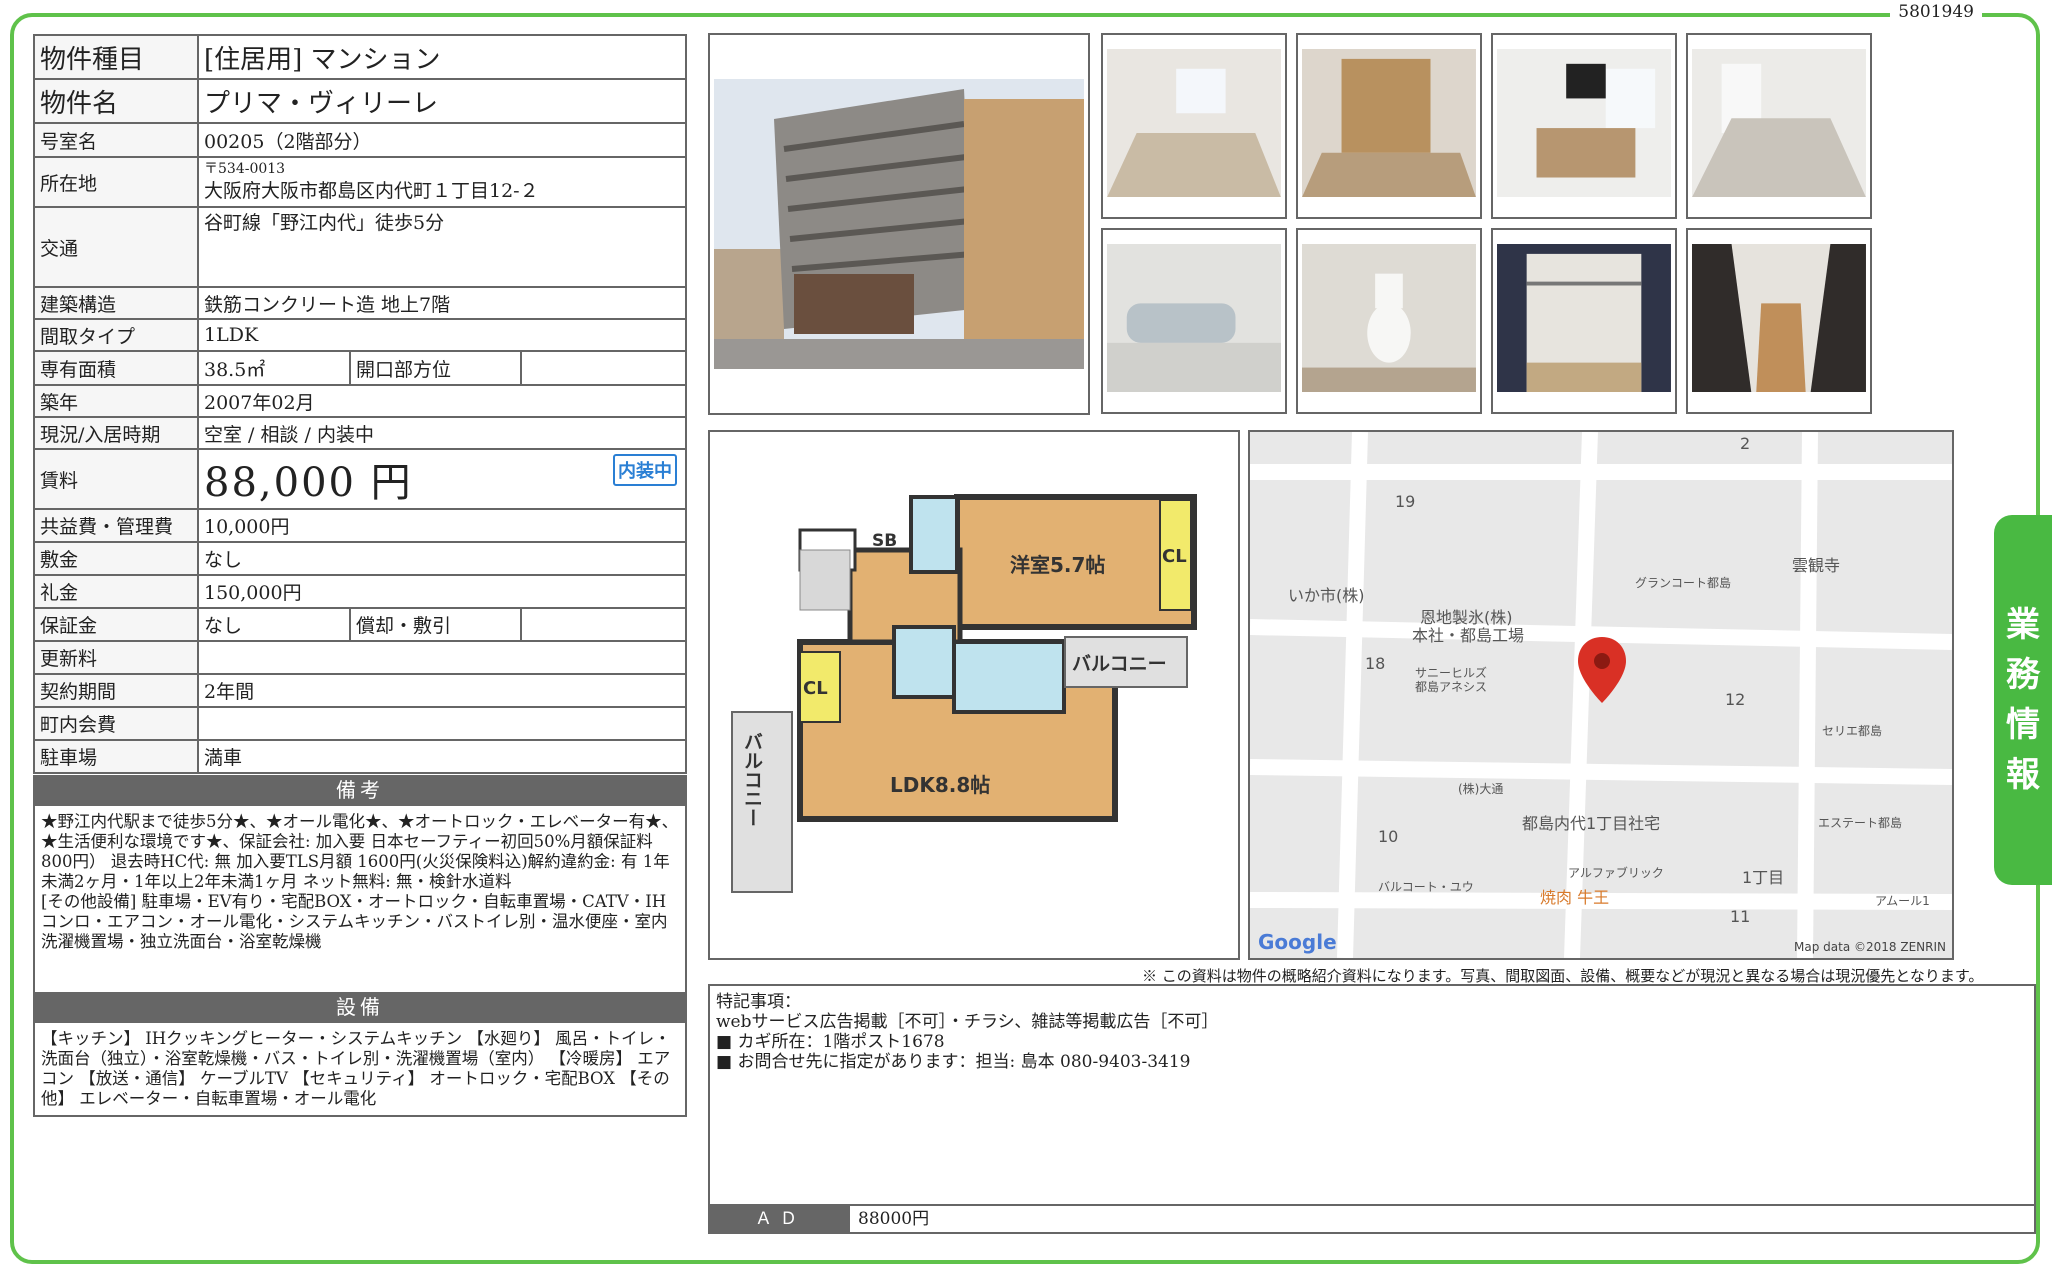  Describe the element at coordinates (1816, 565) in the screenshot. I see `map-label: 雲観寺` at that location.